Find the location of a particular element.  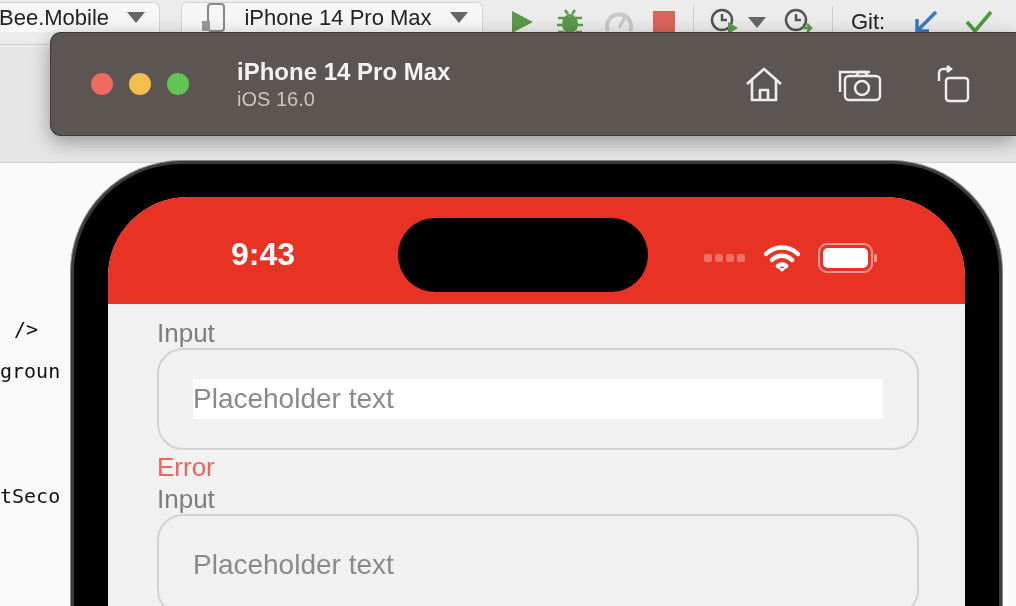

play-icon is located at coordinates (522, 22).